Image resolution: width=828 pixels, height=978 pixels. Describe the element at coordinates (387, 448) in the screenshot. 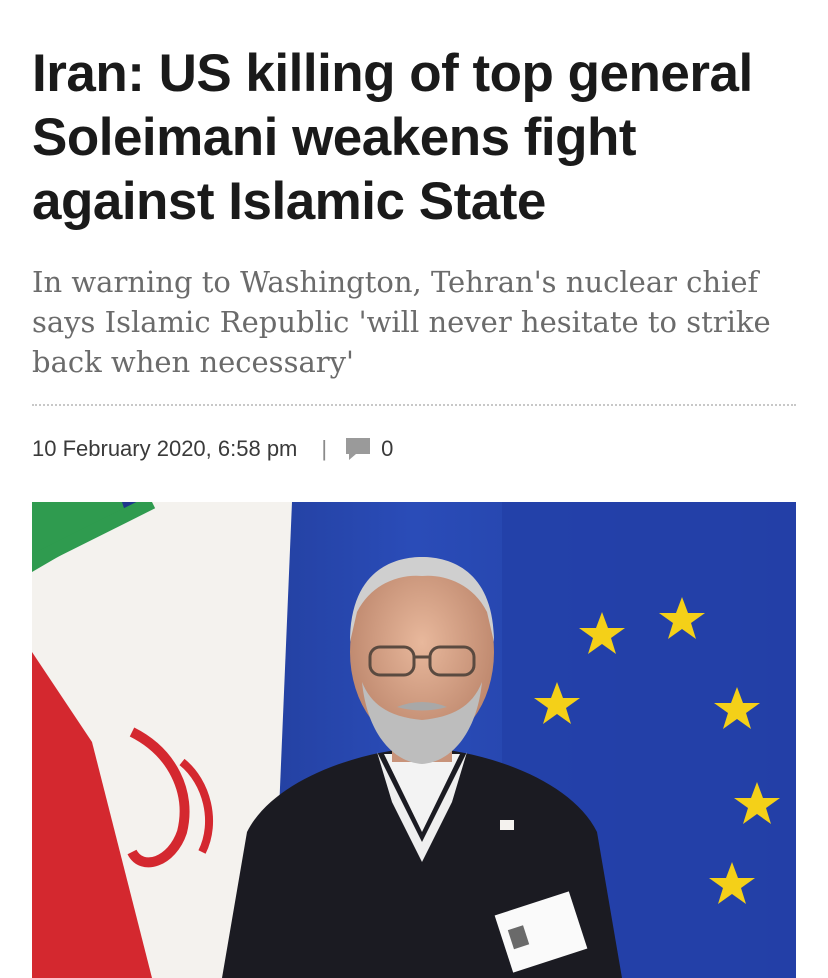

I see `comment-count: 0` at that location.